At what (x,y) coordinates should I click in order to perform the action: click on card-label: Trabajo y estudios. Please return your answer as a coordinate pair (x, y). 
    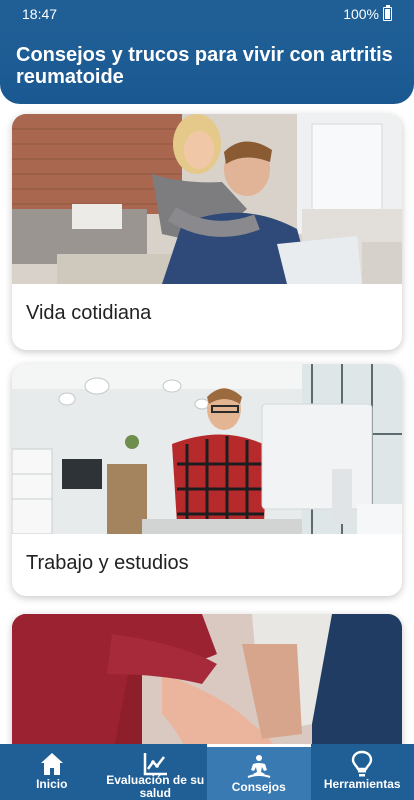
    Looking at the image, I should click on (107, 563).